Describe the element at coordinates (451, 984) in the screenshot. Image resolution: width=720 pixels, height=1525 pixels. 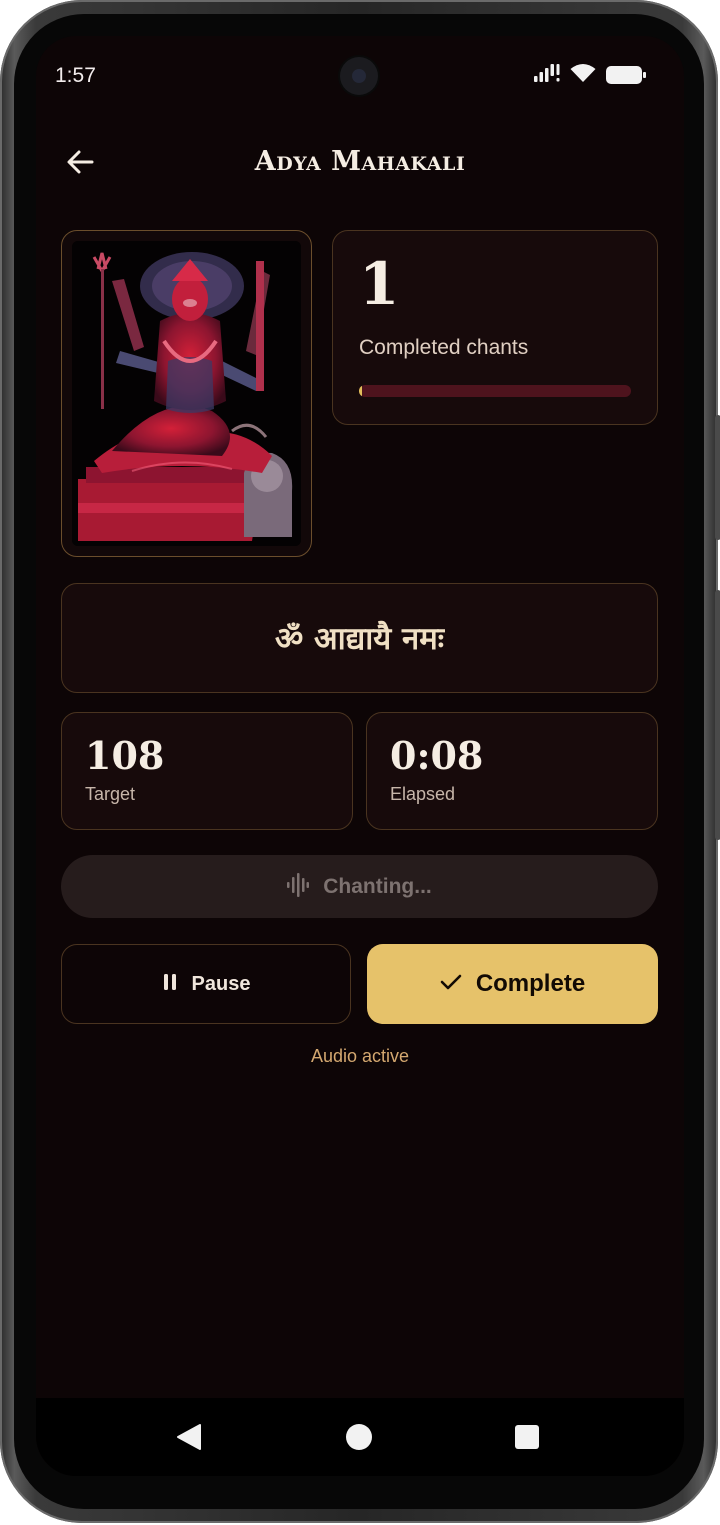
I see `check-icon` at that location.